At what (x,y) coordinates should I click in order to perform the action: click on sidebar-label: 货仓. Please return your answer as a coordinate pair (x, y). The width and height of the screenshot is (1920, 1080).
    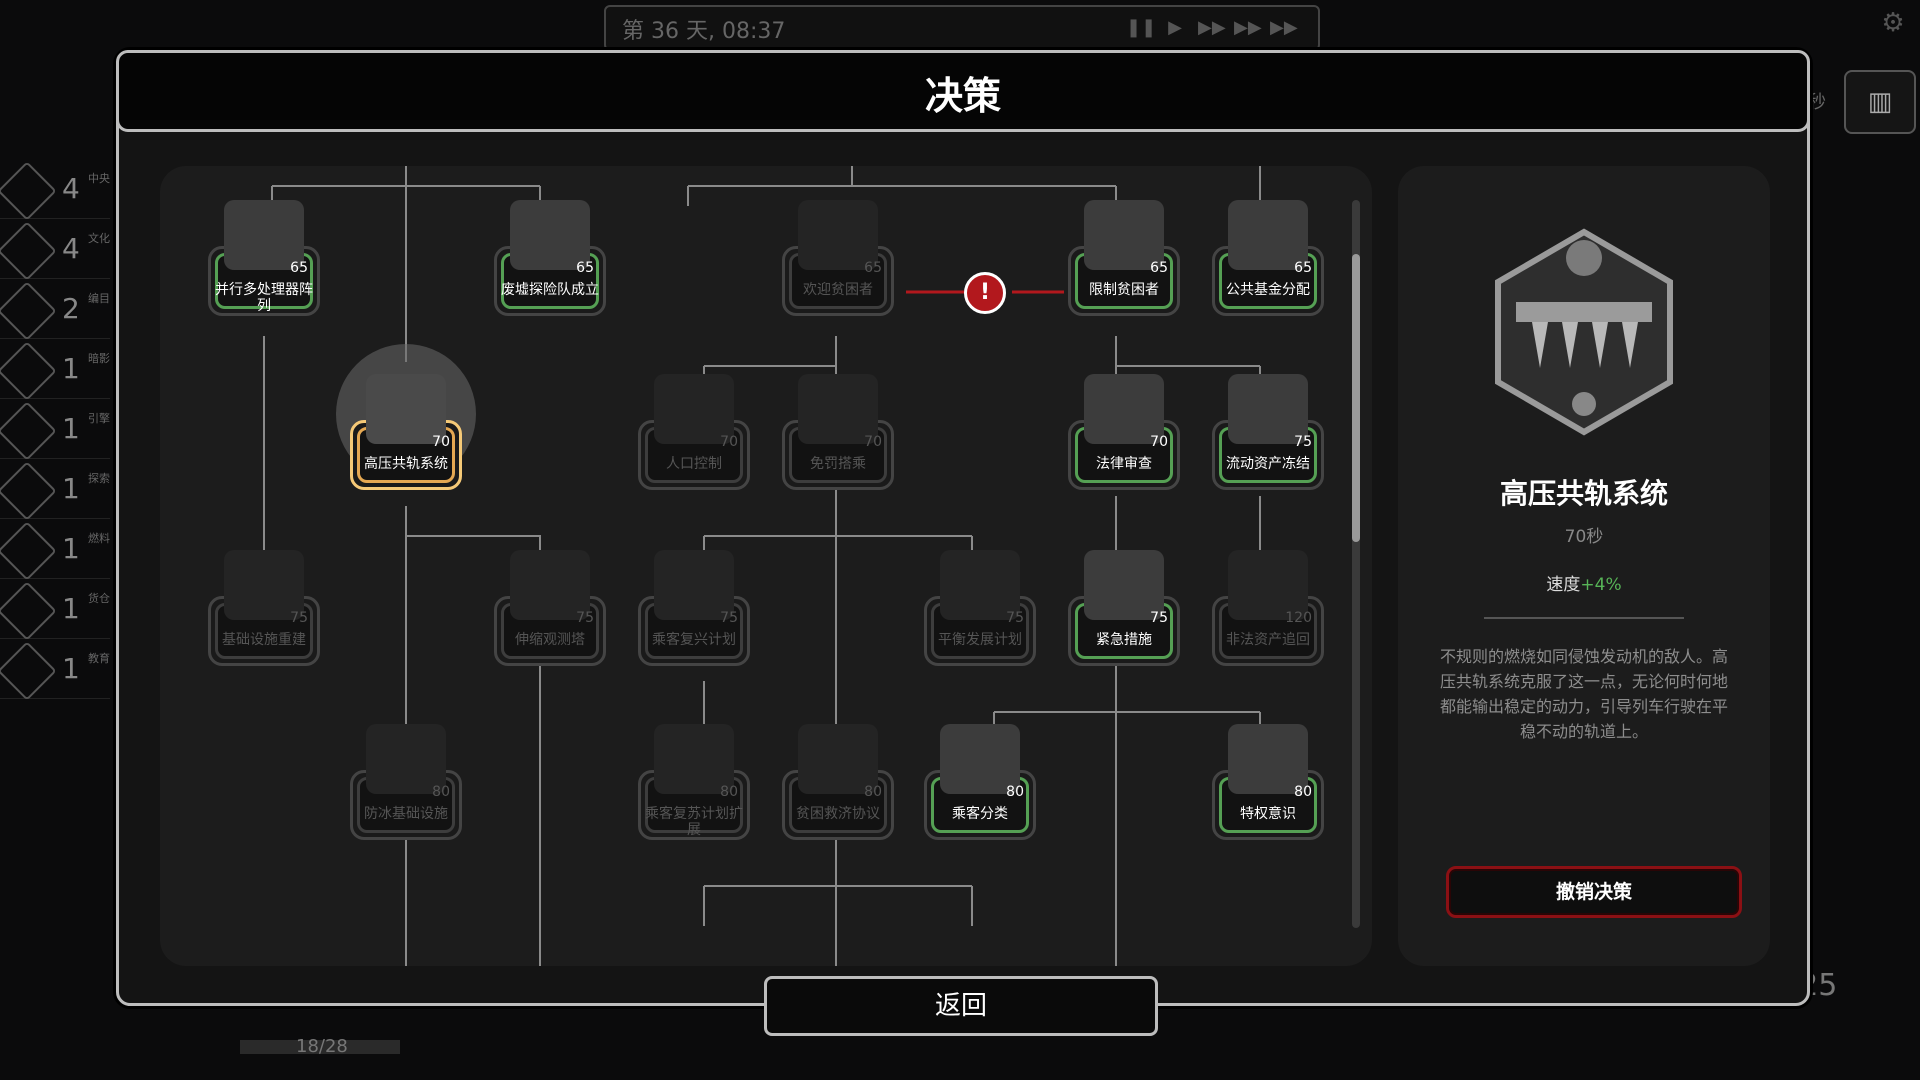
    Looking at the image, I should click on (99, 598).